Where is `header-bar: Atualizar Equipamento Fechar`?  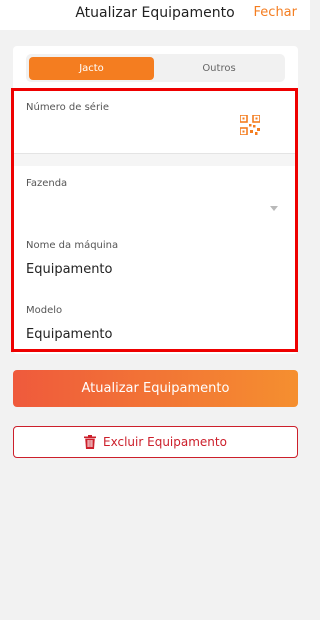
header-bar: Atualizar Equipamento Fechar is located at coordinates (155, 15).